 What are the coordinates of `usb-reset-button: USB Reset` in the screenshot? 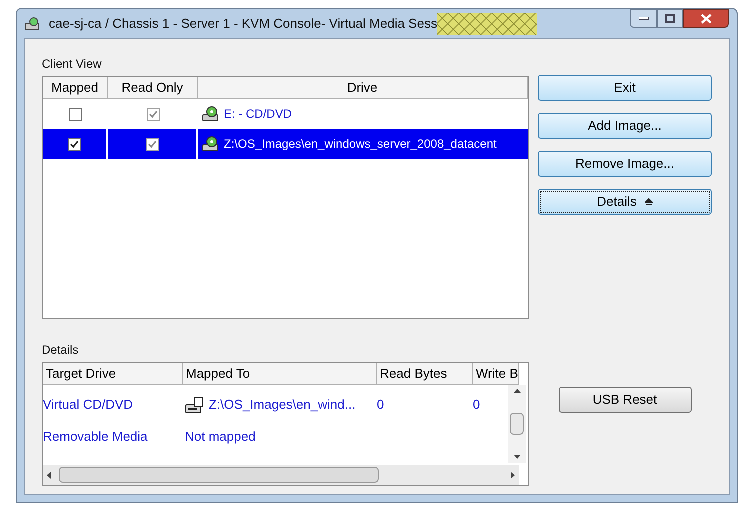 It's located at (625, 400).